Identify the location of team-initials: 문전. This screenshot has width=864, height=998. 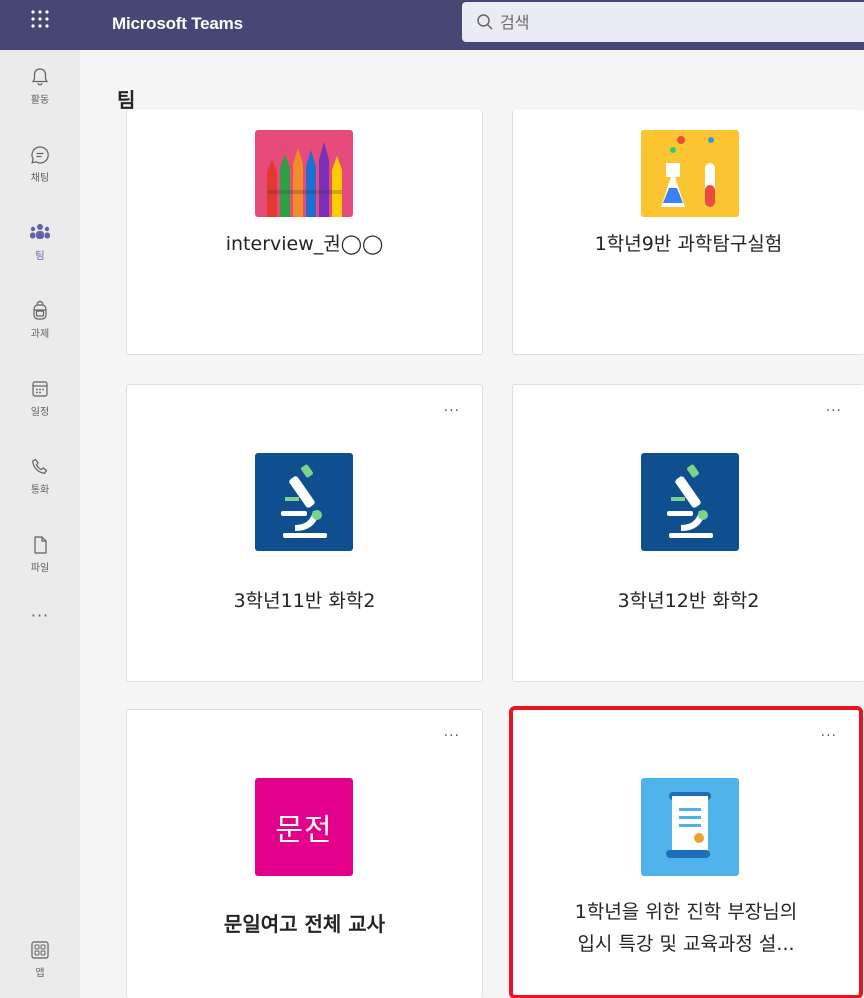
(304, 830).